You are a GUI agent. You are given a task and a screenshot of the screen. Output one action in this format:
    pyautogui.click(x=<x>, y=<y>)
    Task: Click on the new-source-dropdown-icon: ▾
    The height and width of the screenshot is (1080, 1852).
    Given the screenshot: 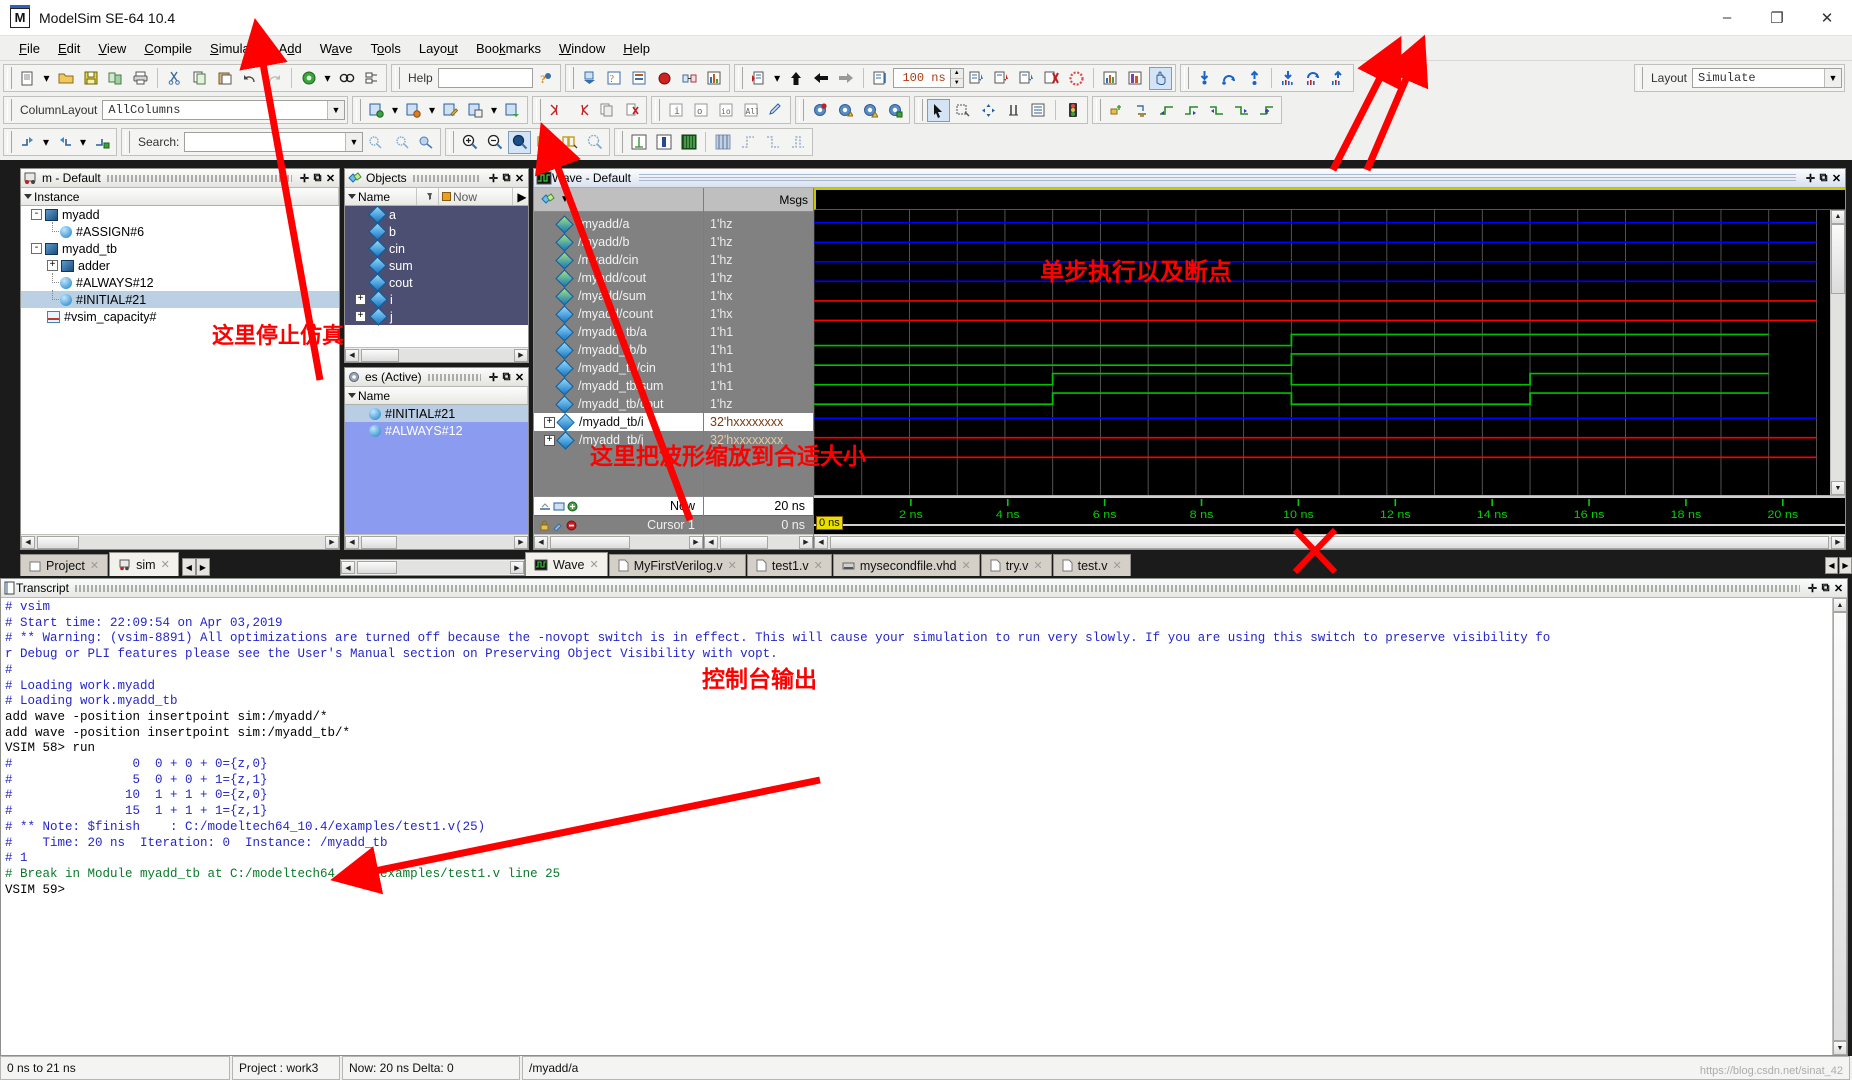 What is the action you would take?
    pyautogui.click(x=395, y=110)
    